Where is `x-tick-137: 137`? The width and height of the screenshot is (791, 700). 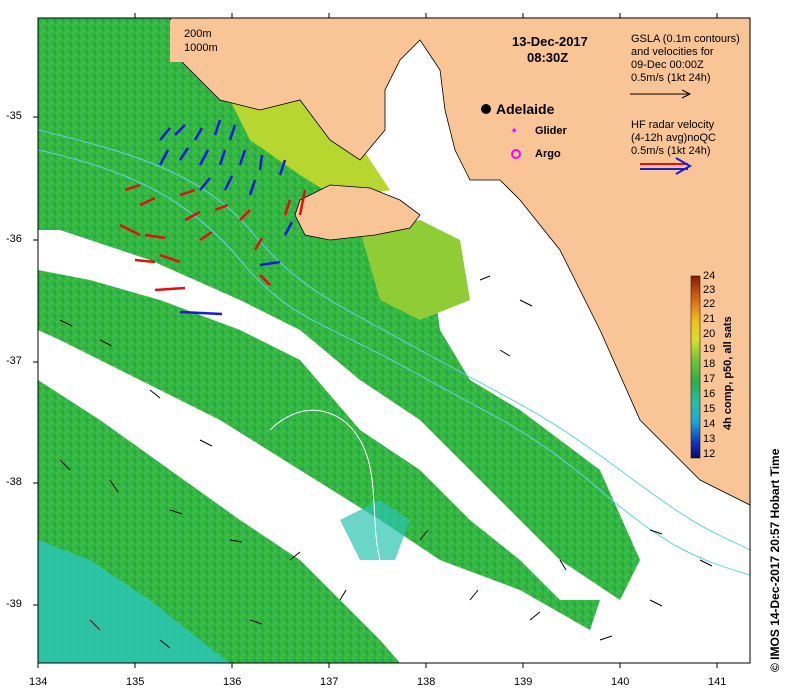 x-tick-137: 137 is located at coordinates (329, 682).